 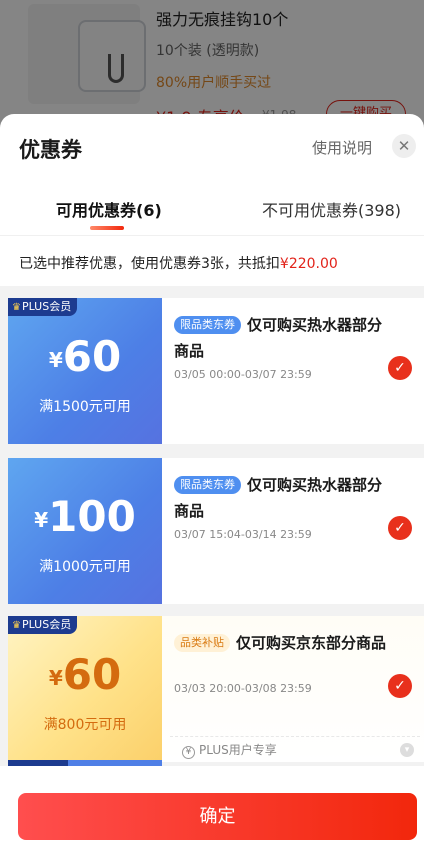 I want to click on coupon-condition: 满800元可用, so click(x=85, y=725).